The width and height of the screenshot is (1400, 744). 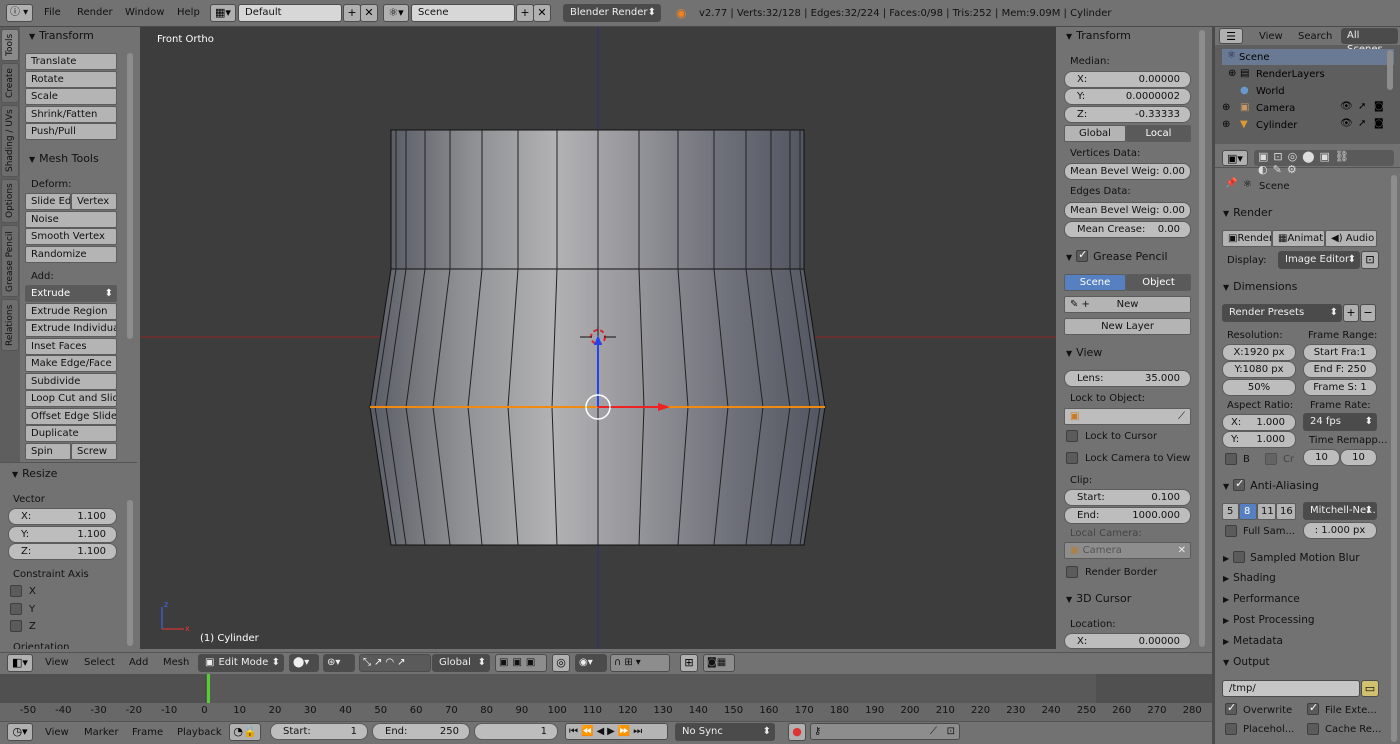 I want to click on lock-interface-icon: ⊡, so click(x=1370, y=260).